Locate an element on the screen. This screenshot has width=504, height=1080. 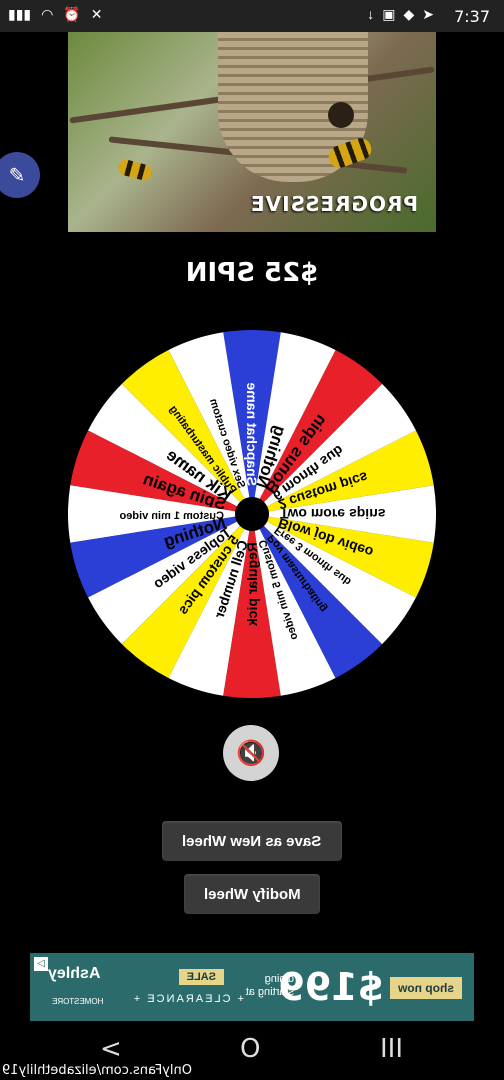
banner-title: PROGRESSIVE is located at coordinates (333, 204).